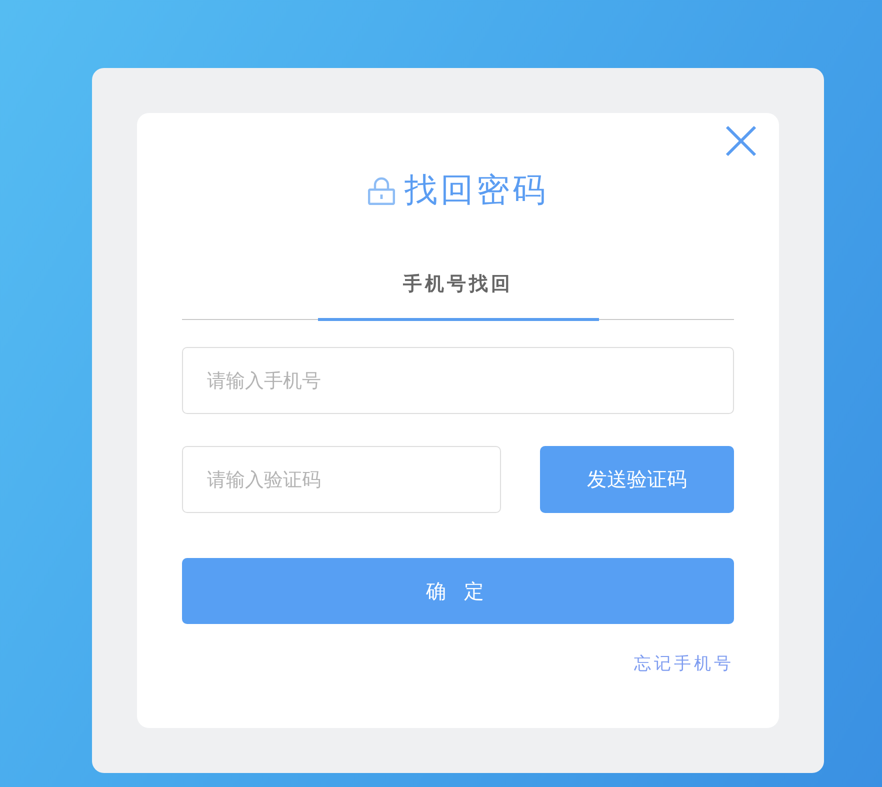 The width and height of the screenshot is (882, 787). Describe the element at coordinates (341, 479) in the screenshot. I see `code-input-field: 请输入验证码` at that location.